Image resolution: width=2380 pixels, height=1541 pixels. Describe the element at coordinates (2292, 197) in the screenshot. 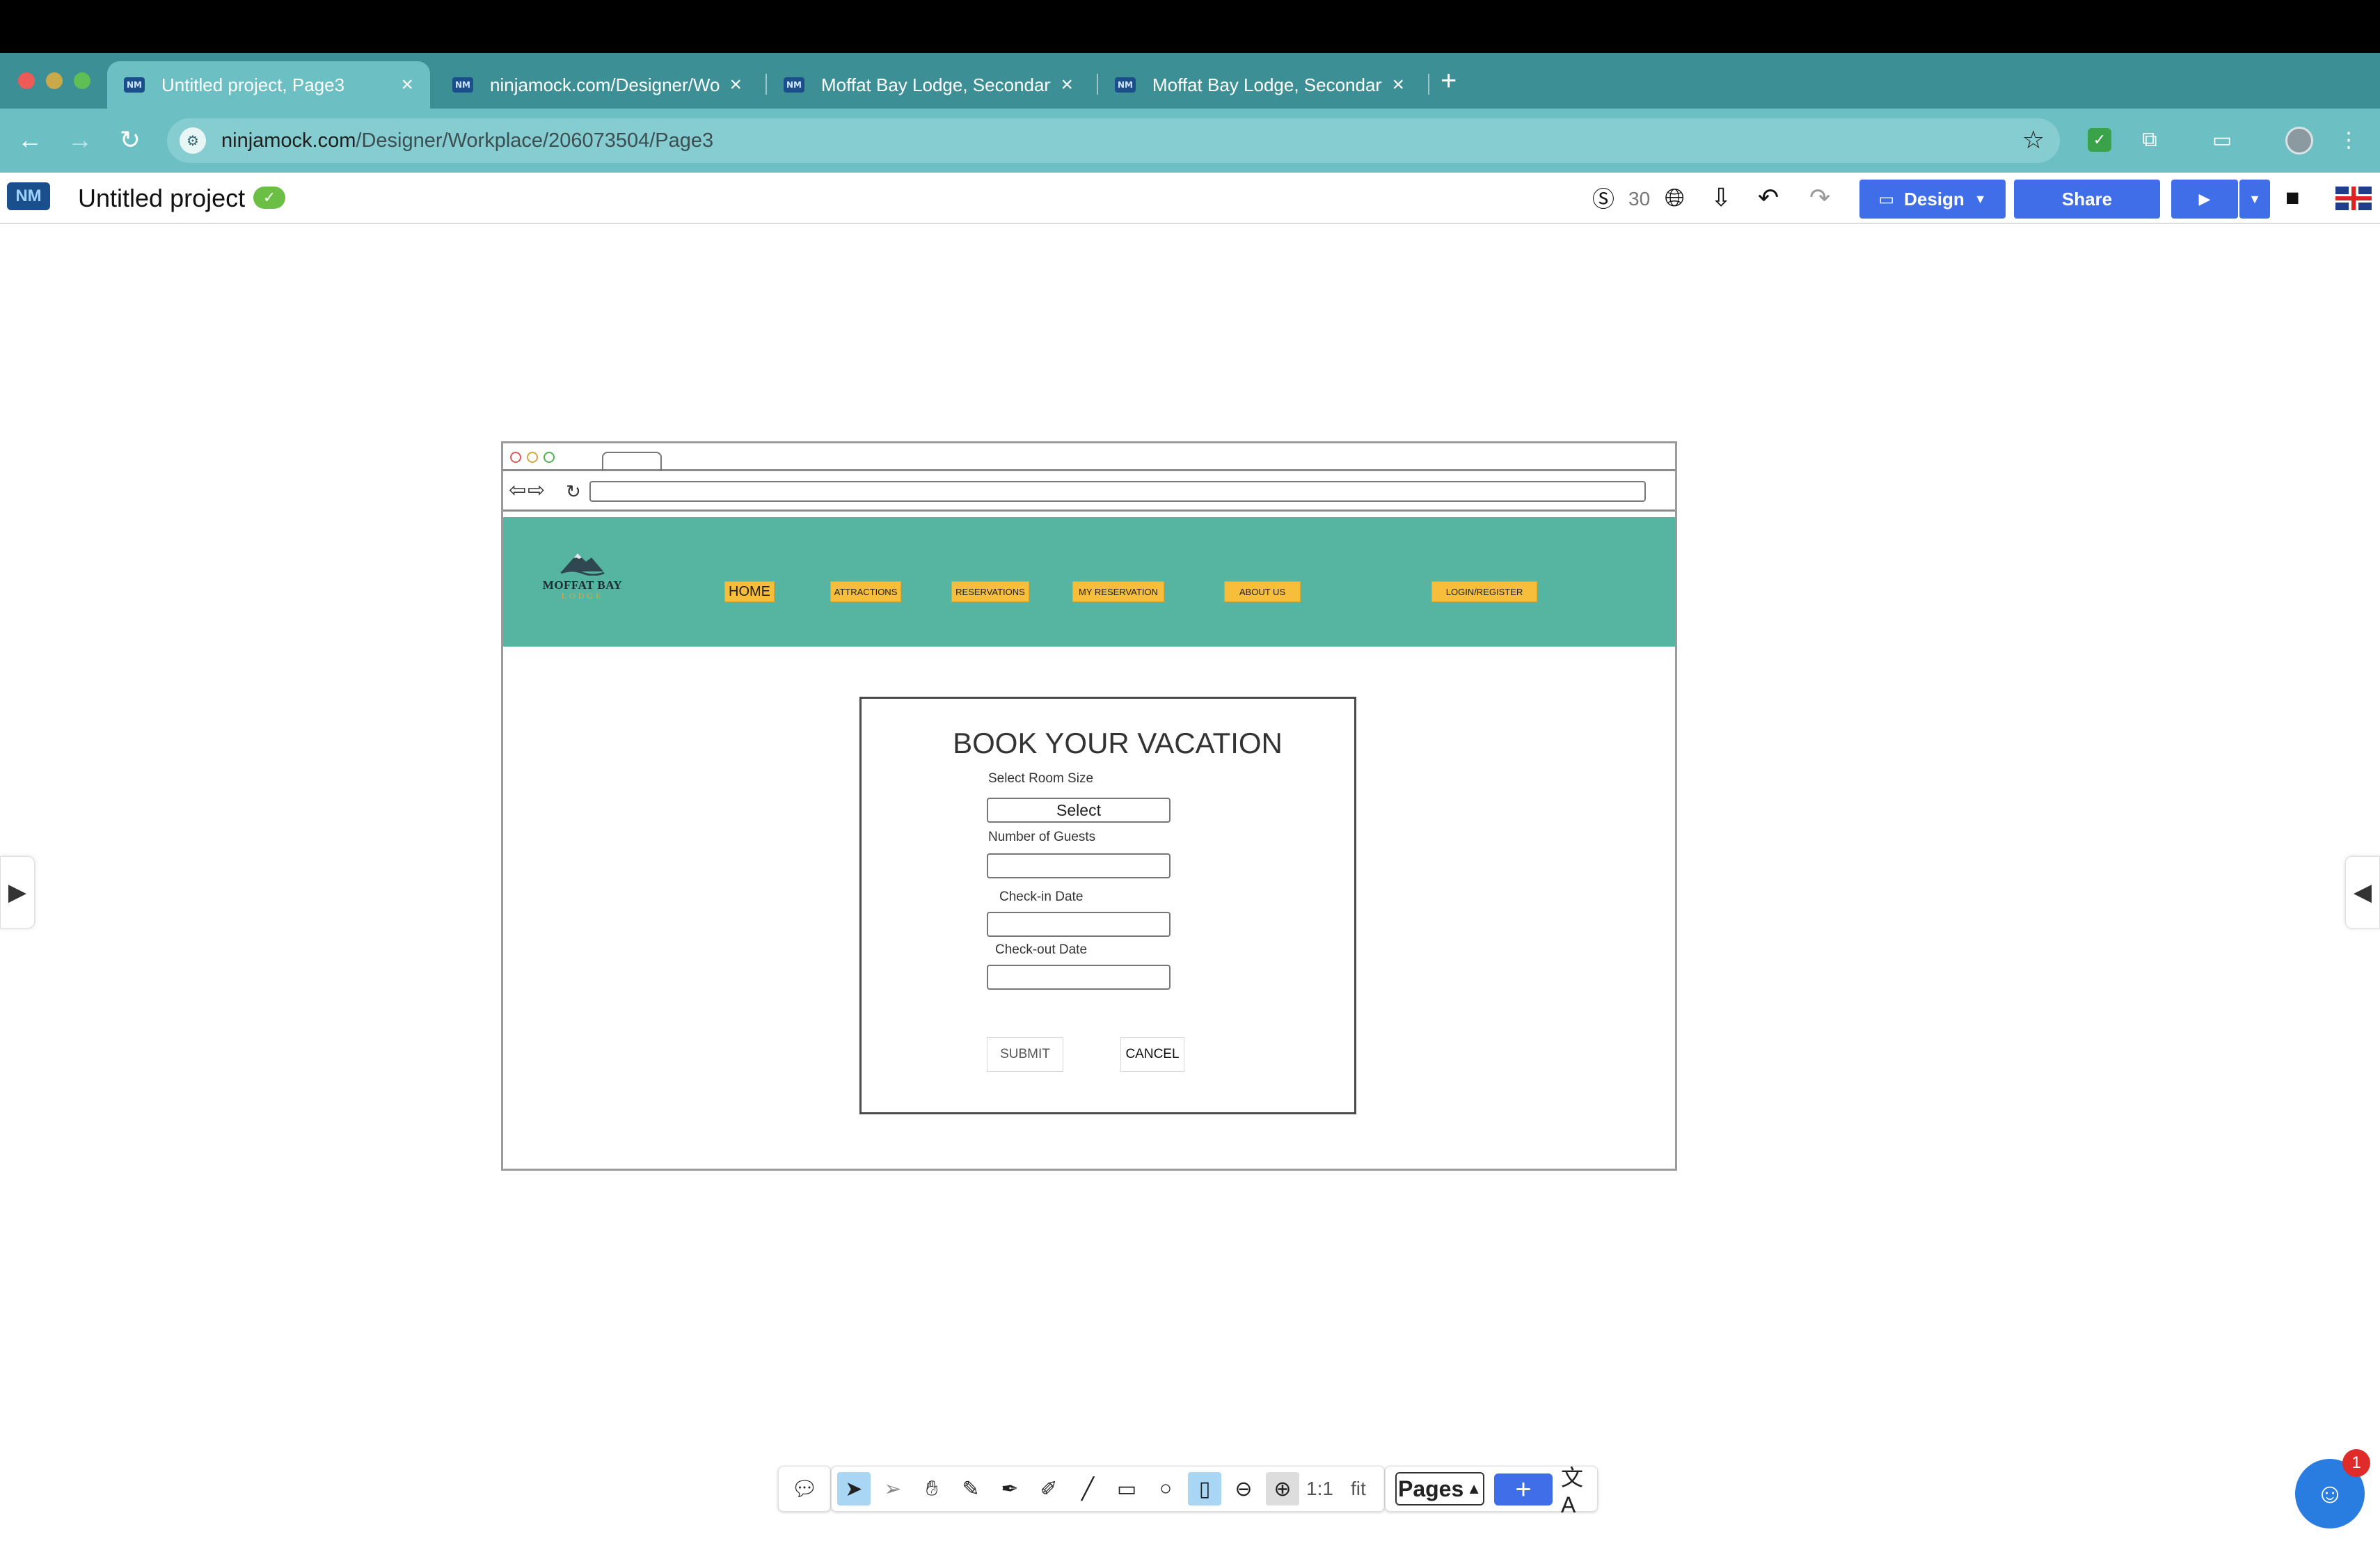

I see `folder-icon: ■` at that location.